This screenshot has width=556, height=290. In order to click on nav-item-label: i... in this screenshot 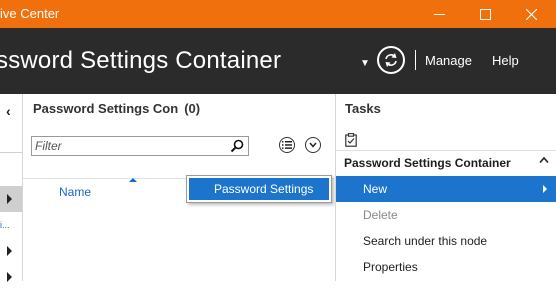, I will do `click(5, 225)`.